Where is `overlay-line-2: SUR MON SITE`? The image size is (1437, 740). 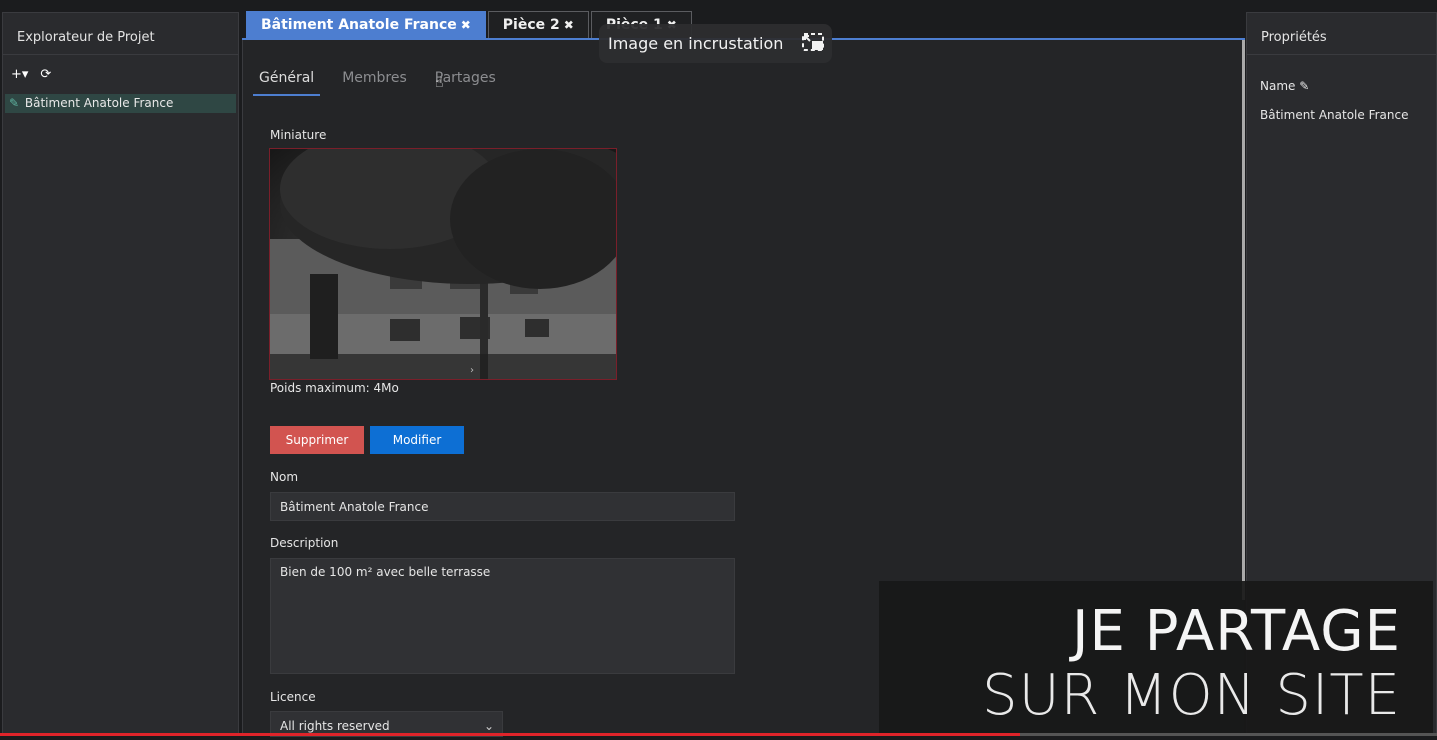 overlay-line-2: SUR MON SITE is located at coordinates (1191, 695).